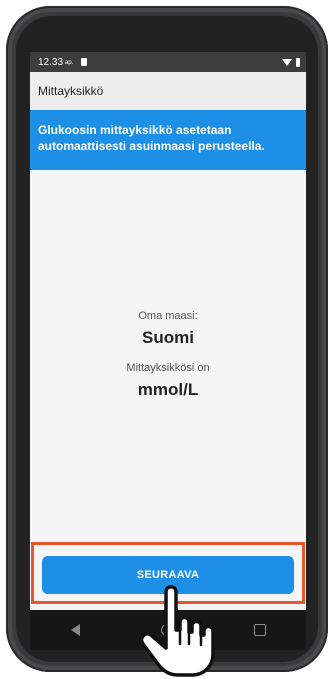 Image resolution: width=335 pixels, height=679 pixels. Describe the element at coordinates (287, 62) in the screenshot. I see `wifi-icon` at that location.